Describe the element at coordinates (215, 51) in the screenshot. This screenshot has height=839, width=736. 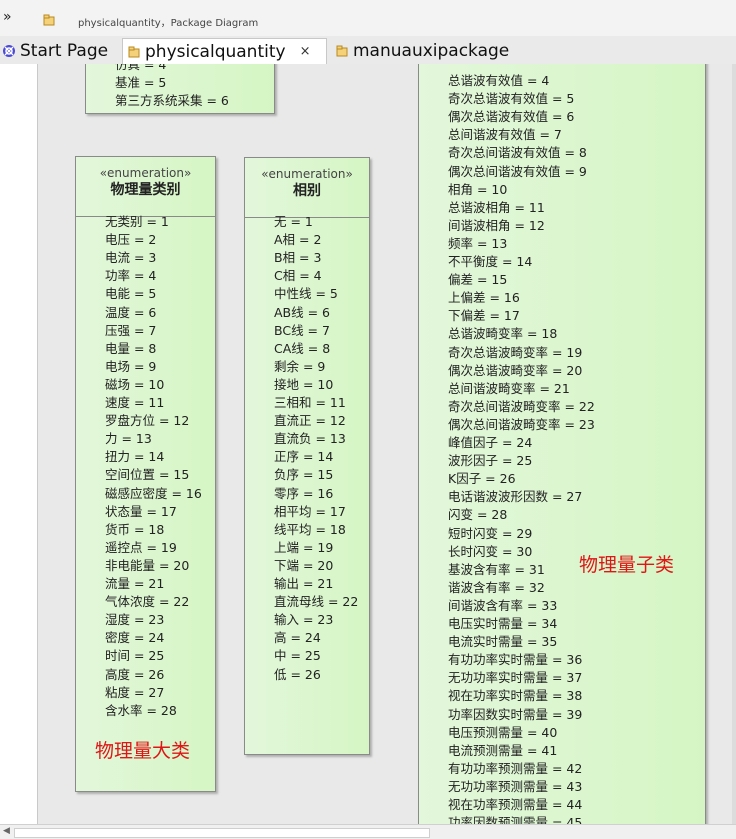
I see `tab-label: physicalquantity` at that location.